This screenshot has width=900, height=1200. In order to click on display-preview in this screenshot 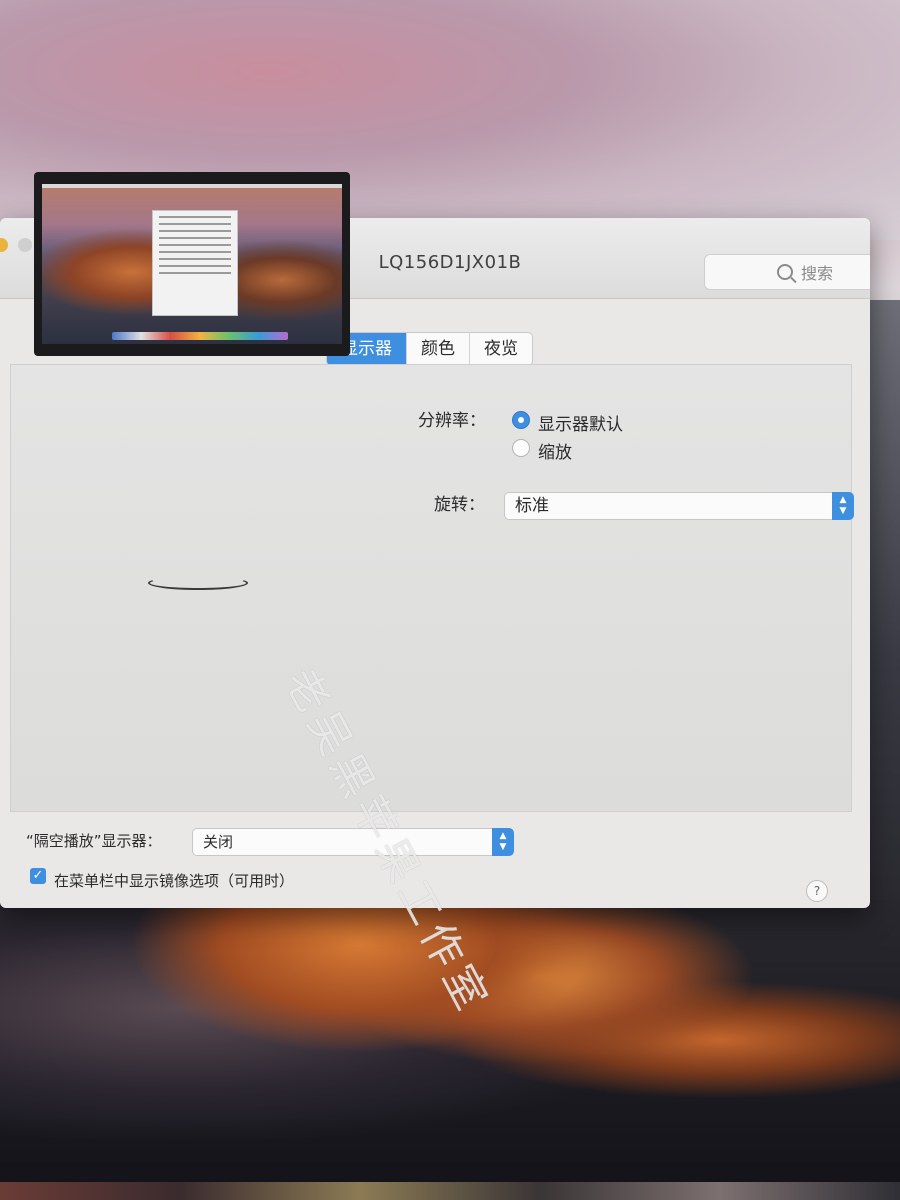, I will do `click(192, 264)`.